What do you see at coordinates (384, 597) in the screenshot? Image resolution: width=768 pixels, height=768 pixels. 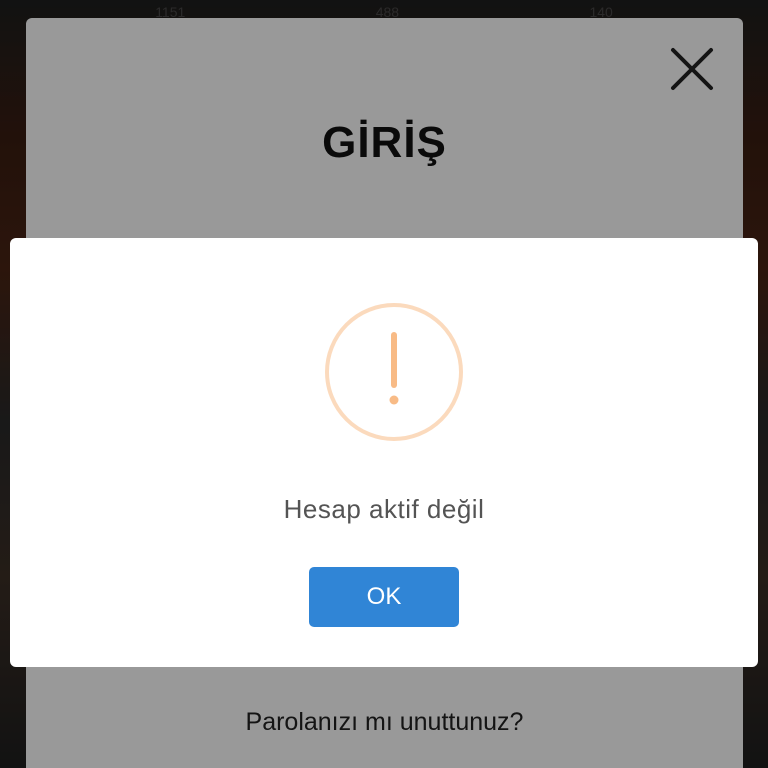 I see `ok-button: OK` at bounding box center [384, 597].